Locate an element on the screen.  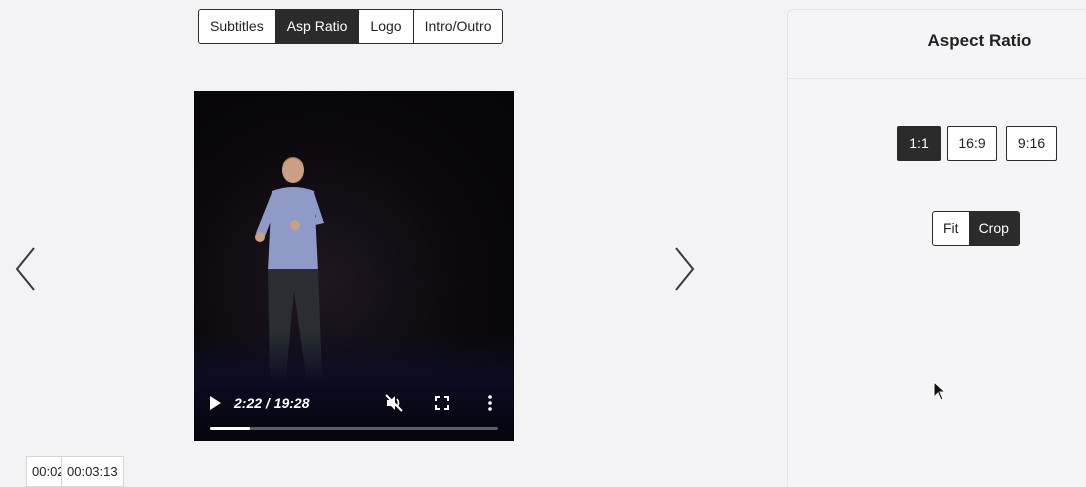
tab-intro-outro: Intro/Outro is located at coordinates (458, 26).